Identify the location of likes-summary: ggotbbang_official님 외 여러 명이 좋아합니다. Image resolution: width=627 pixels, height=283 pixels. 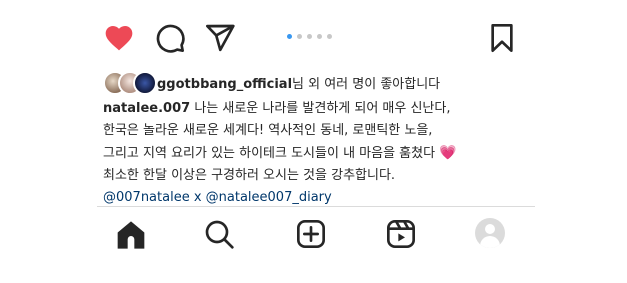
(298, 82).